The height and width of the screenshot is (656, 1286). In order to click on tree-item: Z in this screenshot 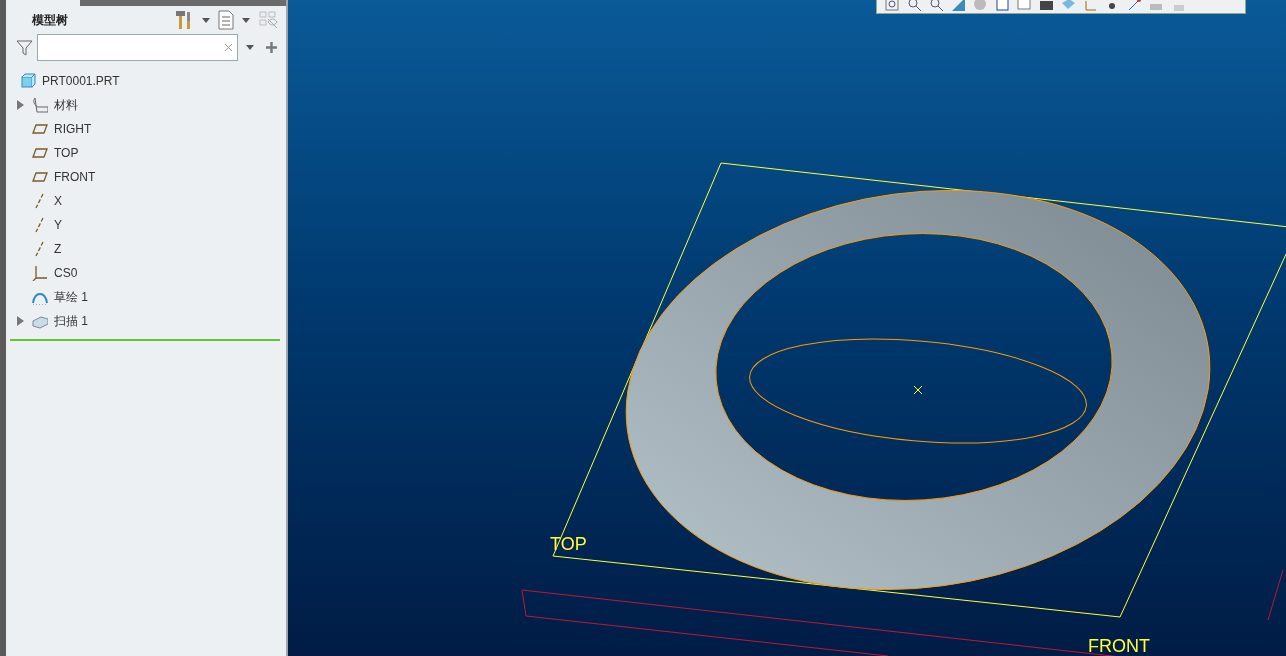, I will do `click(146, 249)`.